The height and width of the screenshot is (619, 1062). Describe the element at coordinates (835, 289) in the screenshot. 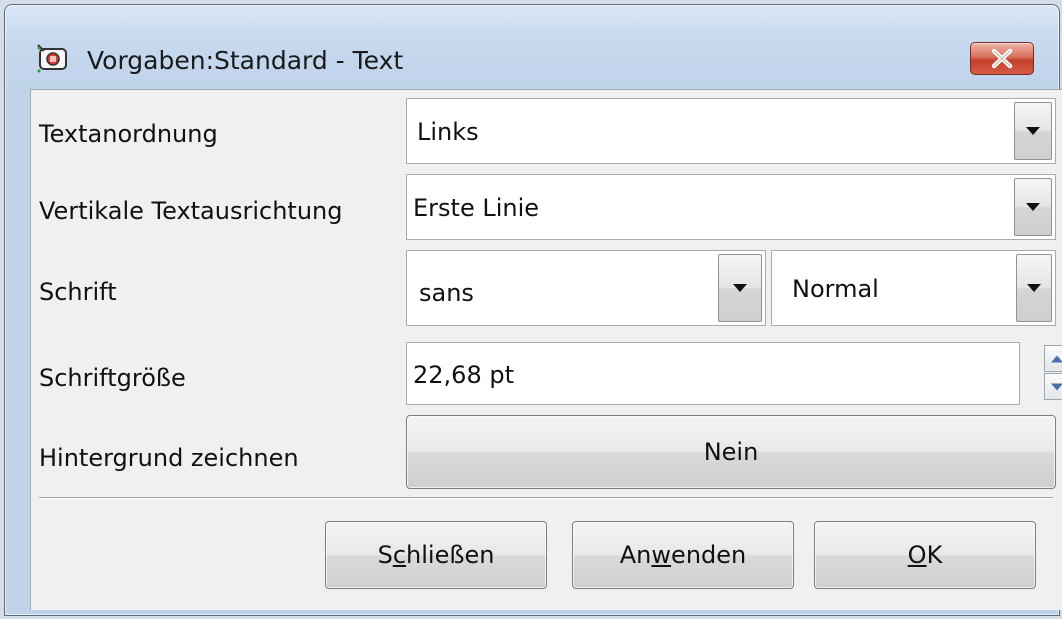

I see `font-style-value: Normal` at that location.